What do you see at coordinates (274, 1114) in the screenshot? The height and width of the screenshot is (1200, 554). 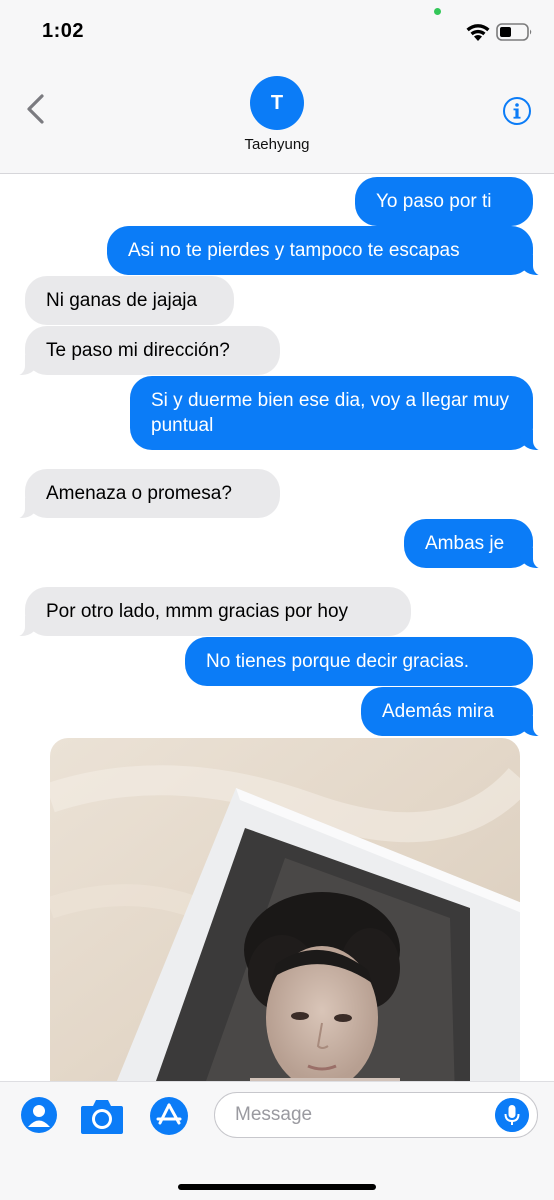 I see `message-placeholder: Message` at bounding box center [274, 1114].